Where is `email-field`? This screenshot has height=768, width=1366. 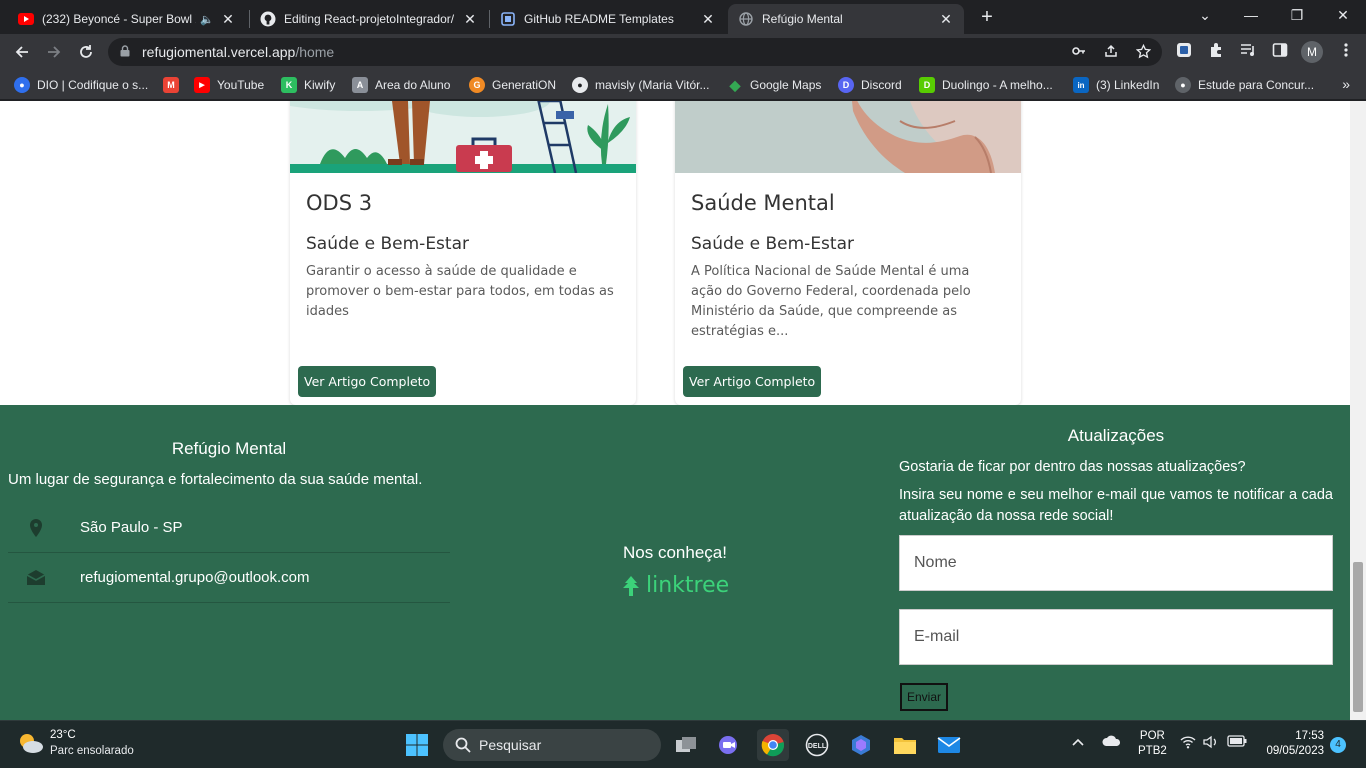
email-field is located at coordinates (1116, 637).